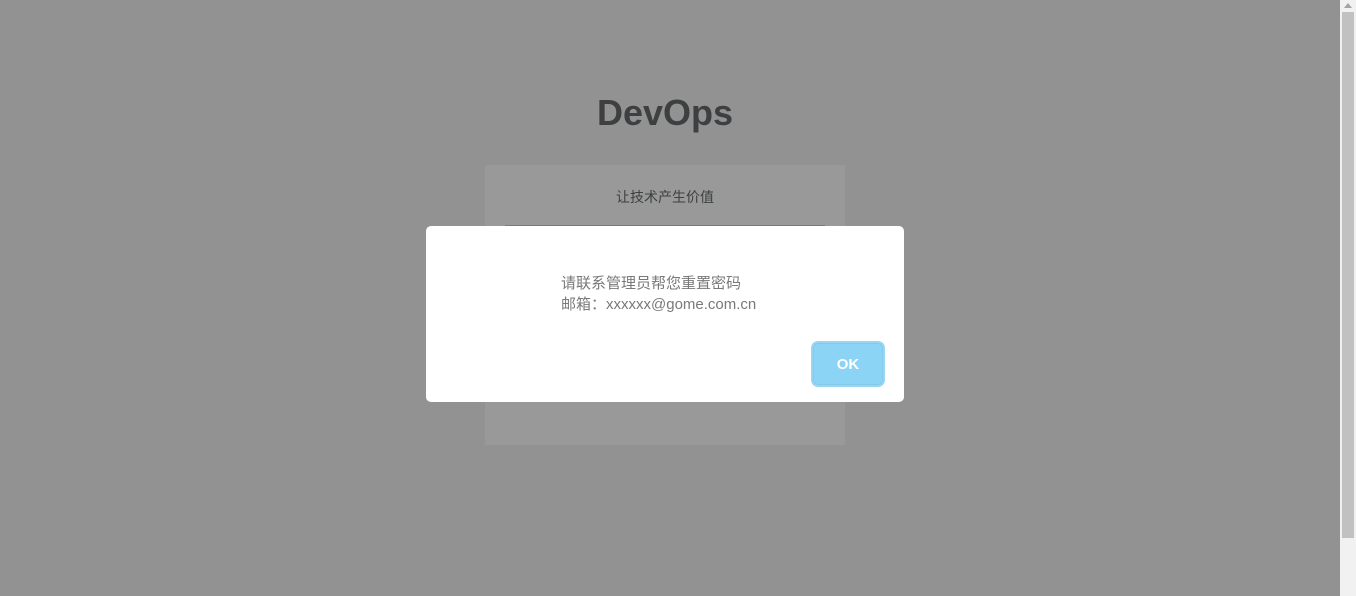  What do you see at coordinates (721, 294) in the screenshot?
I see `dialog-message: 请联系管理员帮您重置密码 邮箱：xxxxxx@gome.com.cn` at bounding box center [721, 294].